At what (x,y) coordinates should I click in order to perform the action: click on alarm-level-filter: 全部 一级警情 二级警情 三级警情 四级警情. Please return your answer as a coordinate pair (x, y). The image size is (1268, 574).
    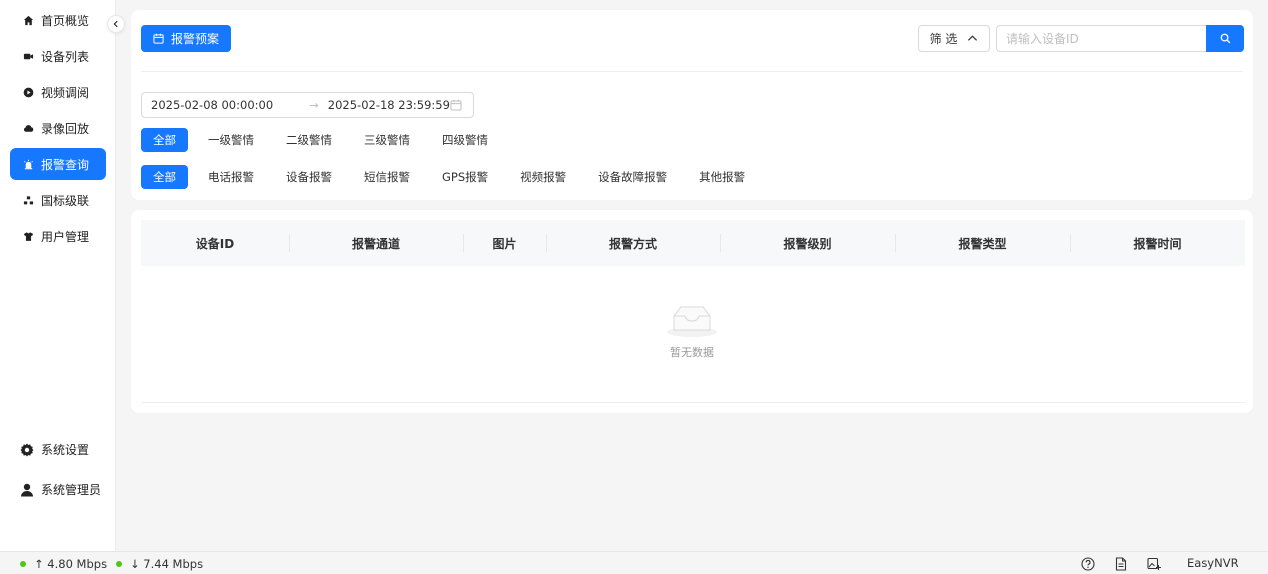
    Looking at the image, I should click on (324, 140).